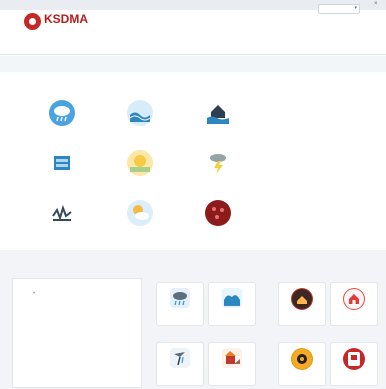 Image resolution: width=386 pixels, height=389 pixels. I want to click on emblem-logo, so click(32, 21).